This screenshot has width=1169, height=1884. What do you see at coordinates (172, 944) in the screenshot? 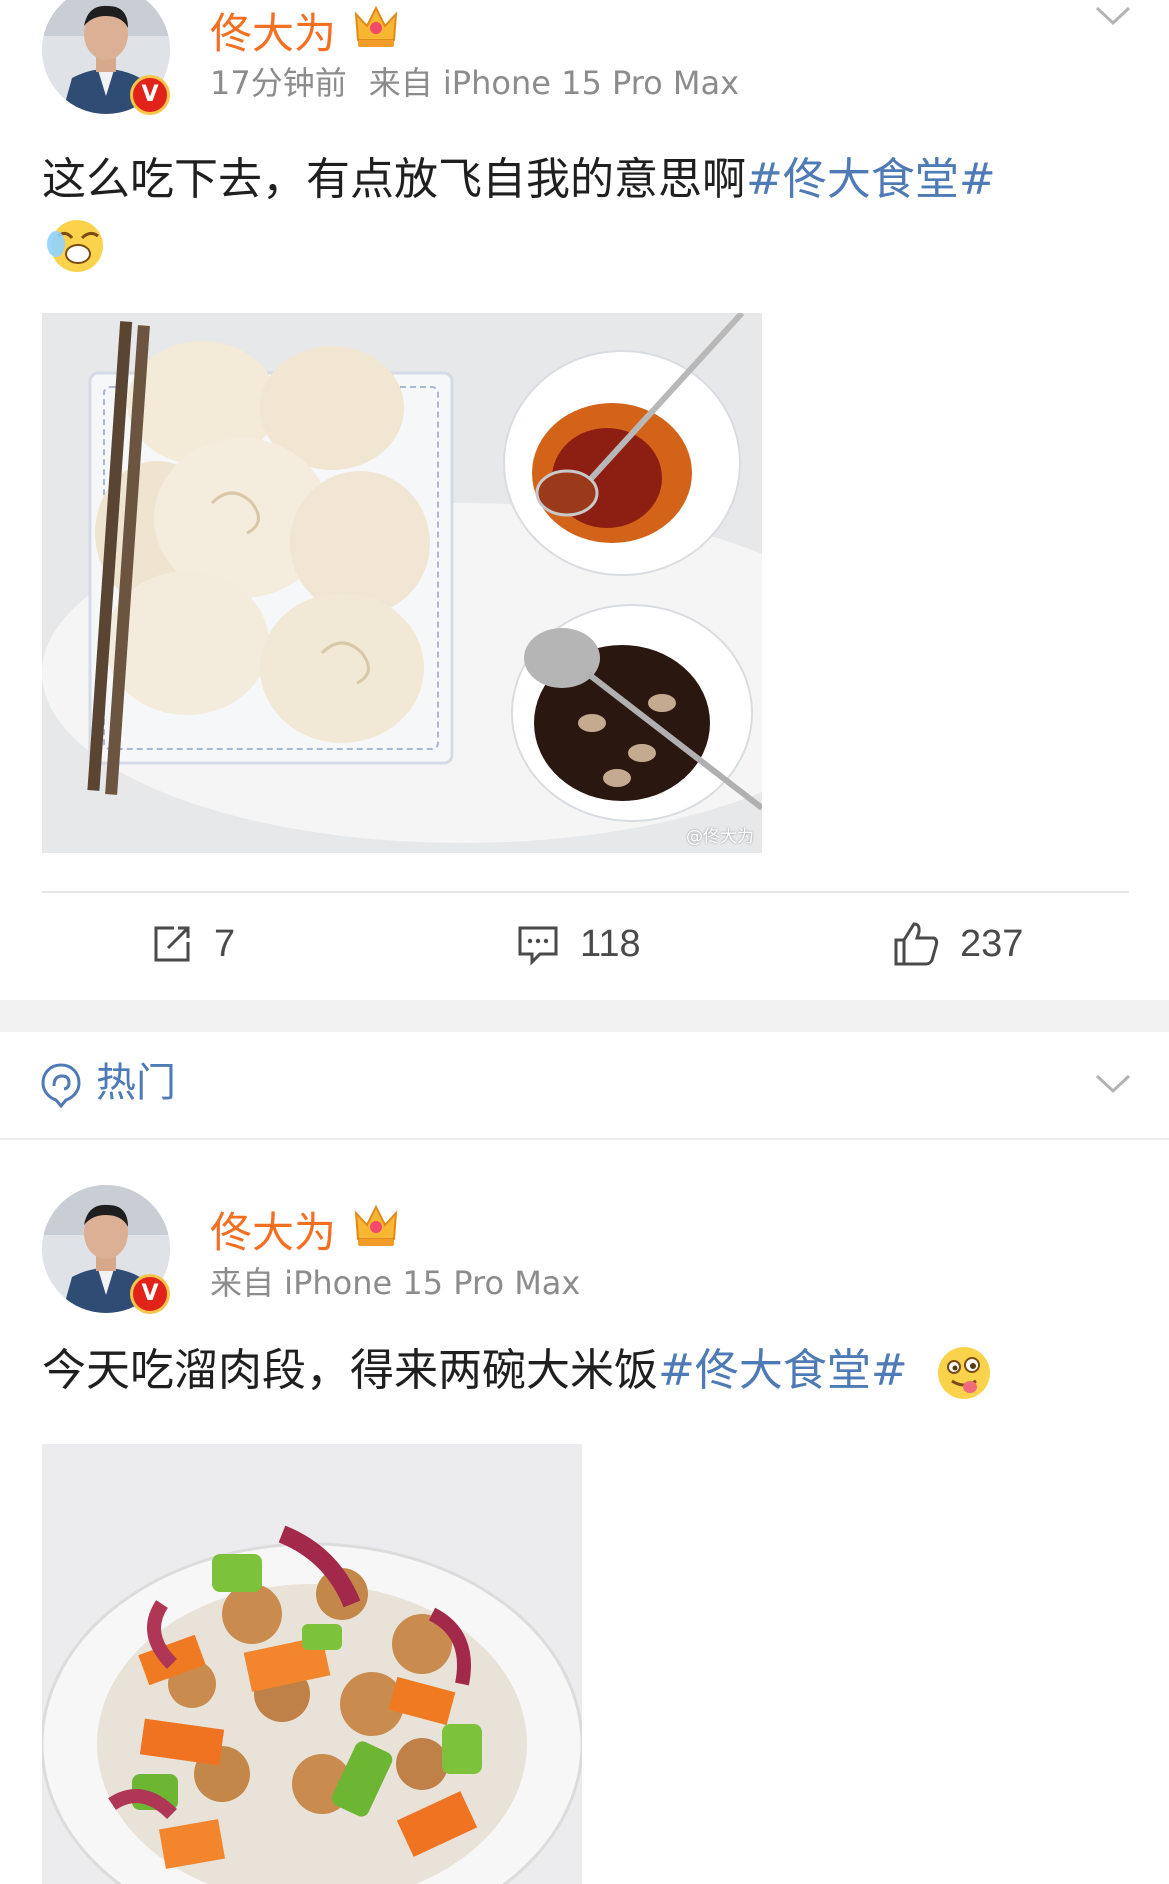
I see `repost-icon` at bounding box center [172, 944].